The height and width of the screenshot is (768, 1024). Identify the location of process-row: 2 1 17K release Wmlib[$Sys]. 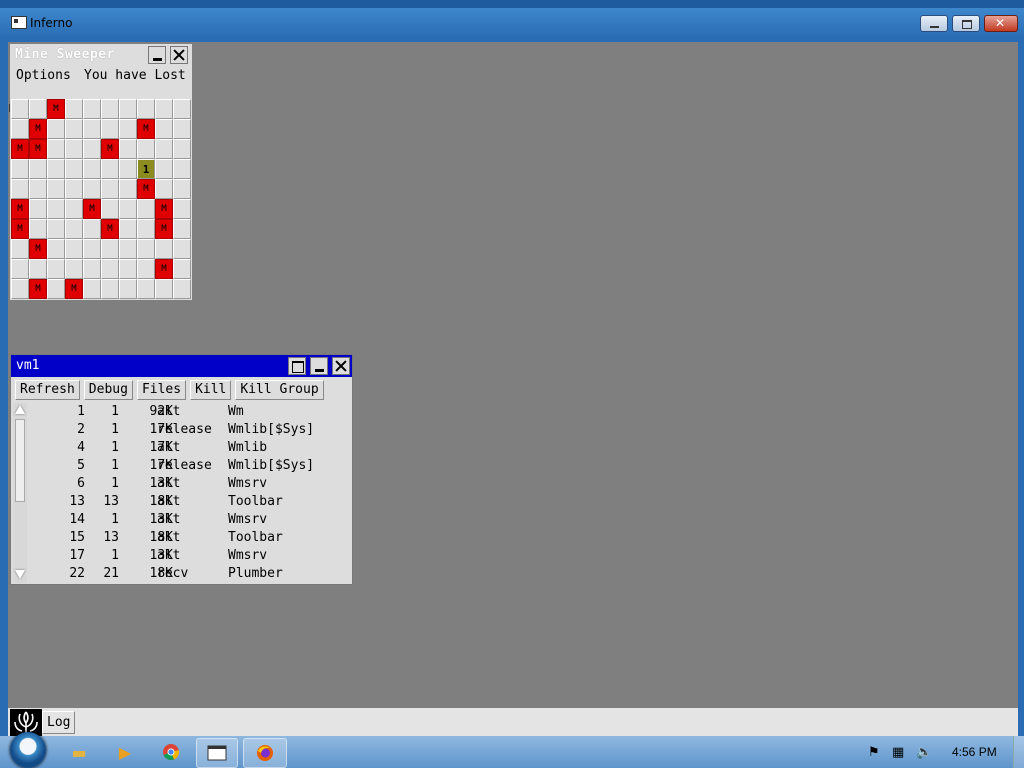
(189, 430).